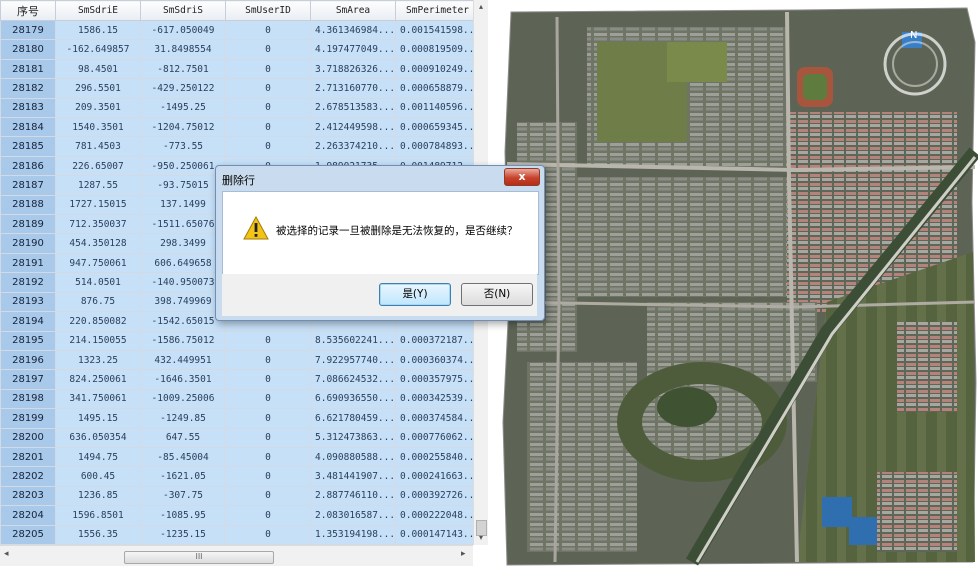 The height and width of the screenshot is (567, 978). Describe the element at coordinates (28, 535) in the screenshot. I see `cell-index: 28205` at that location.